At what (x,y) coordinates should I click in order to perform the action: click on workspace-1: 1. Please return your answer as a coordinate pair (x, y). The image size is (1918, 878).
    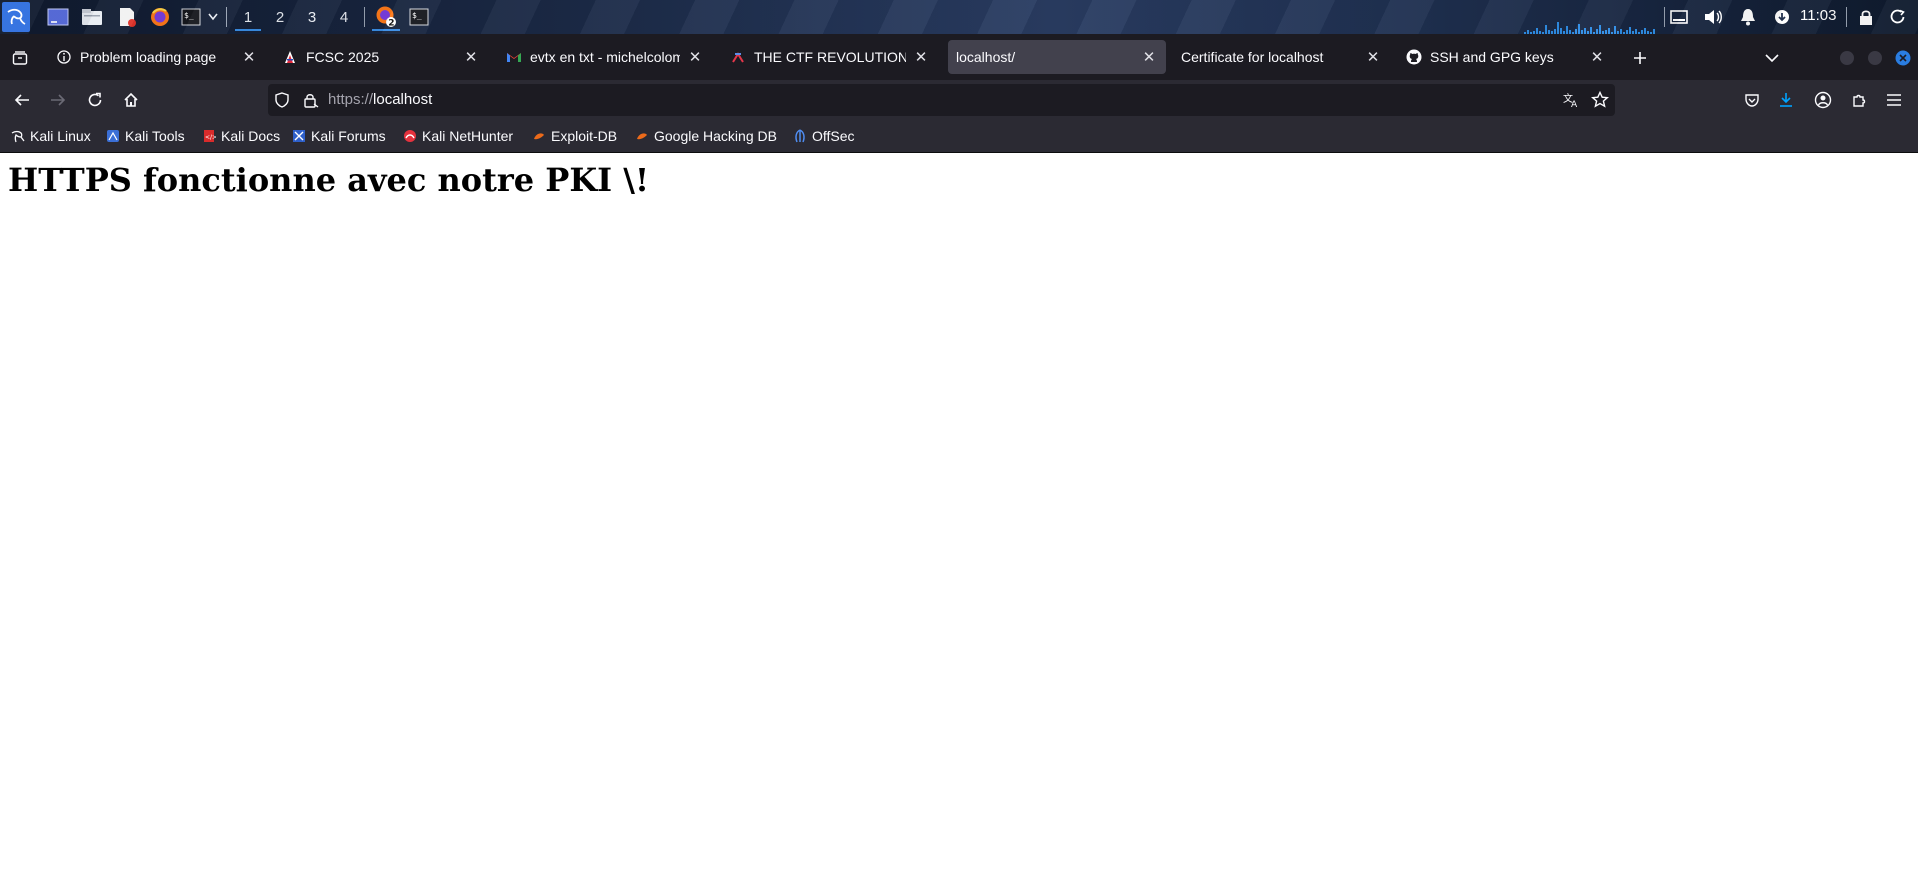
    Looking at the image, I should click on (248, 18).